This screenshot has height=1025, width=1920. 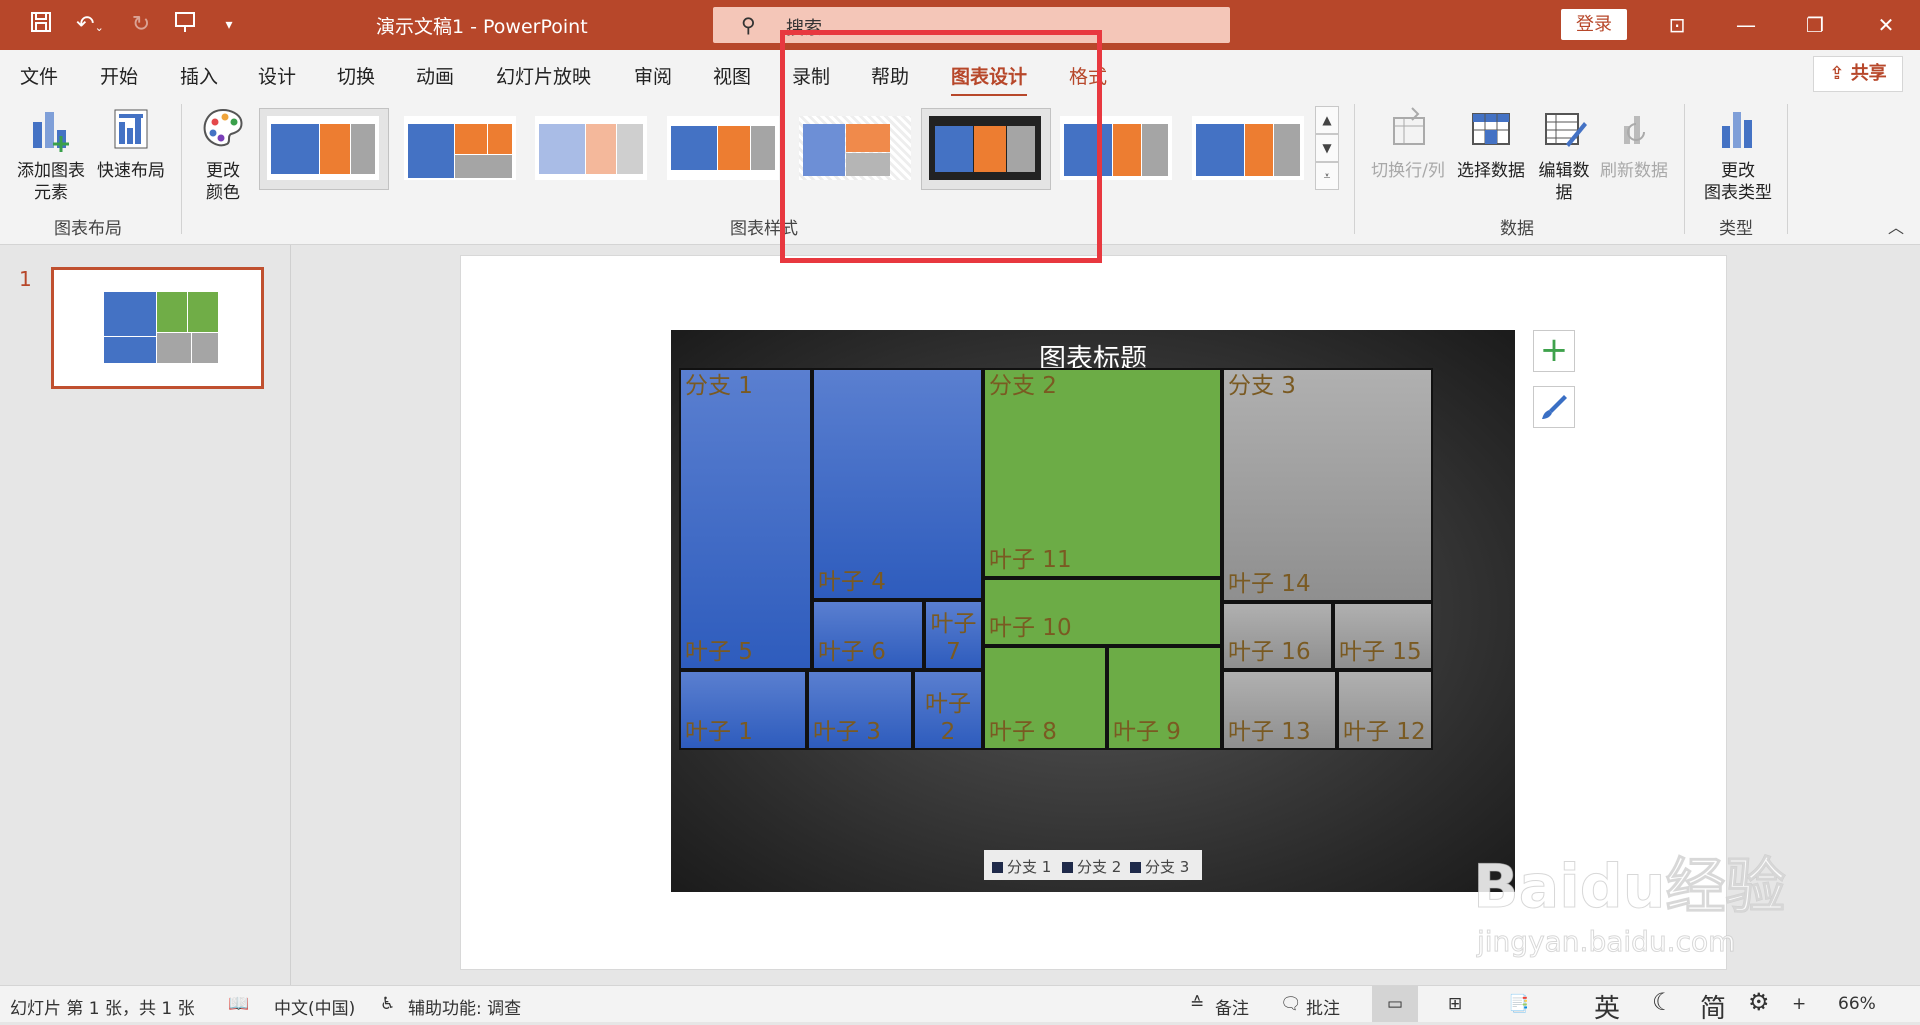 What do you see at coordinates (1713, 1006) in the screenshot?
I see `ime-simplified-indicator: 简` at bounding box center [1713, 1006].